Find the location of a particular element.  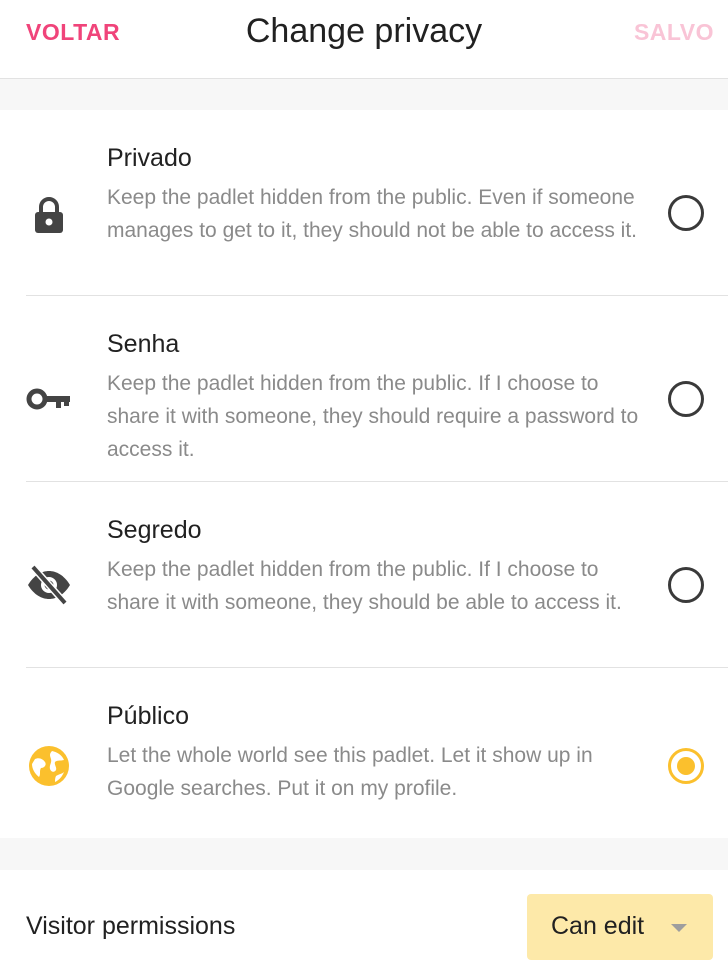

save-button: SALVO is located at coordinates (674, 32).